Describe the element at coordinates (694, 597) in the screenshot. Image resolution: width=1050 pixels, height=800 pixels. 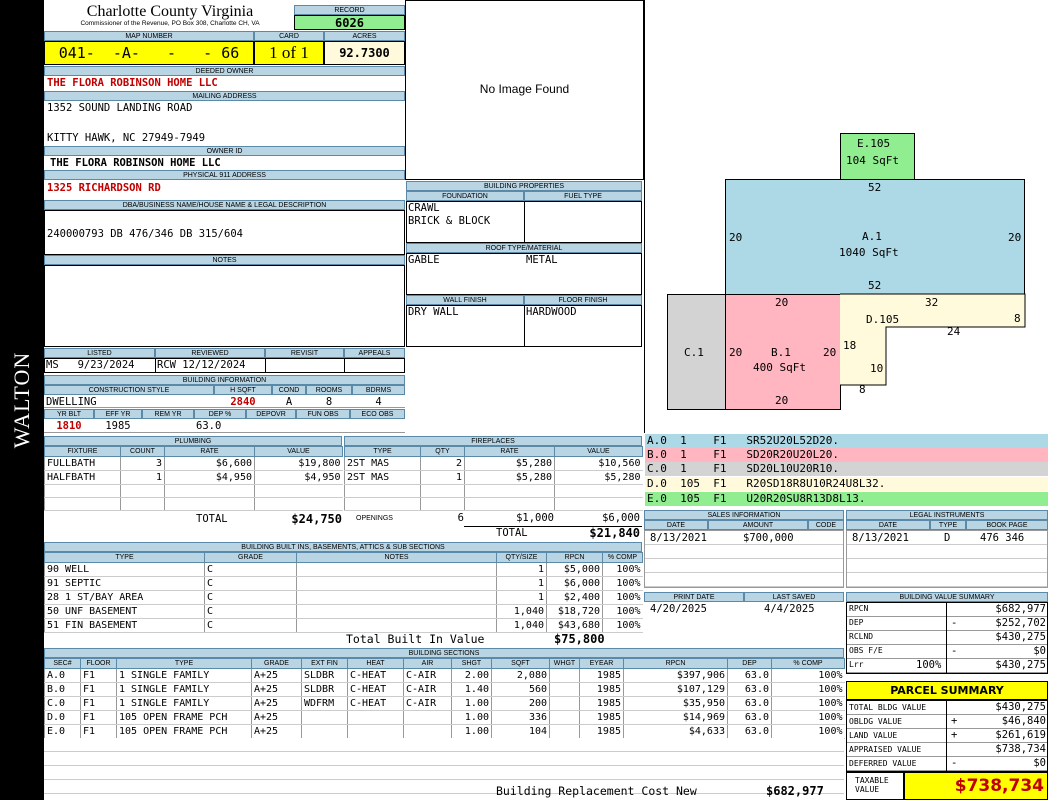
I see `print-date-label: PRINT DATE` at that location.